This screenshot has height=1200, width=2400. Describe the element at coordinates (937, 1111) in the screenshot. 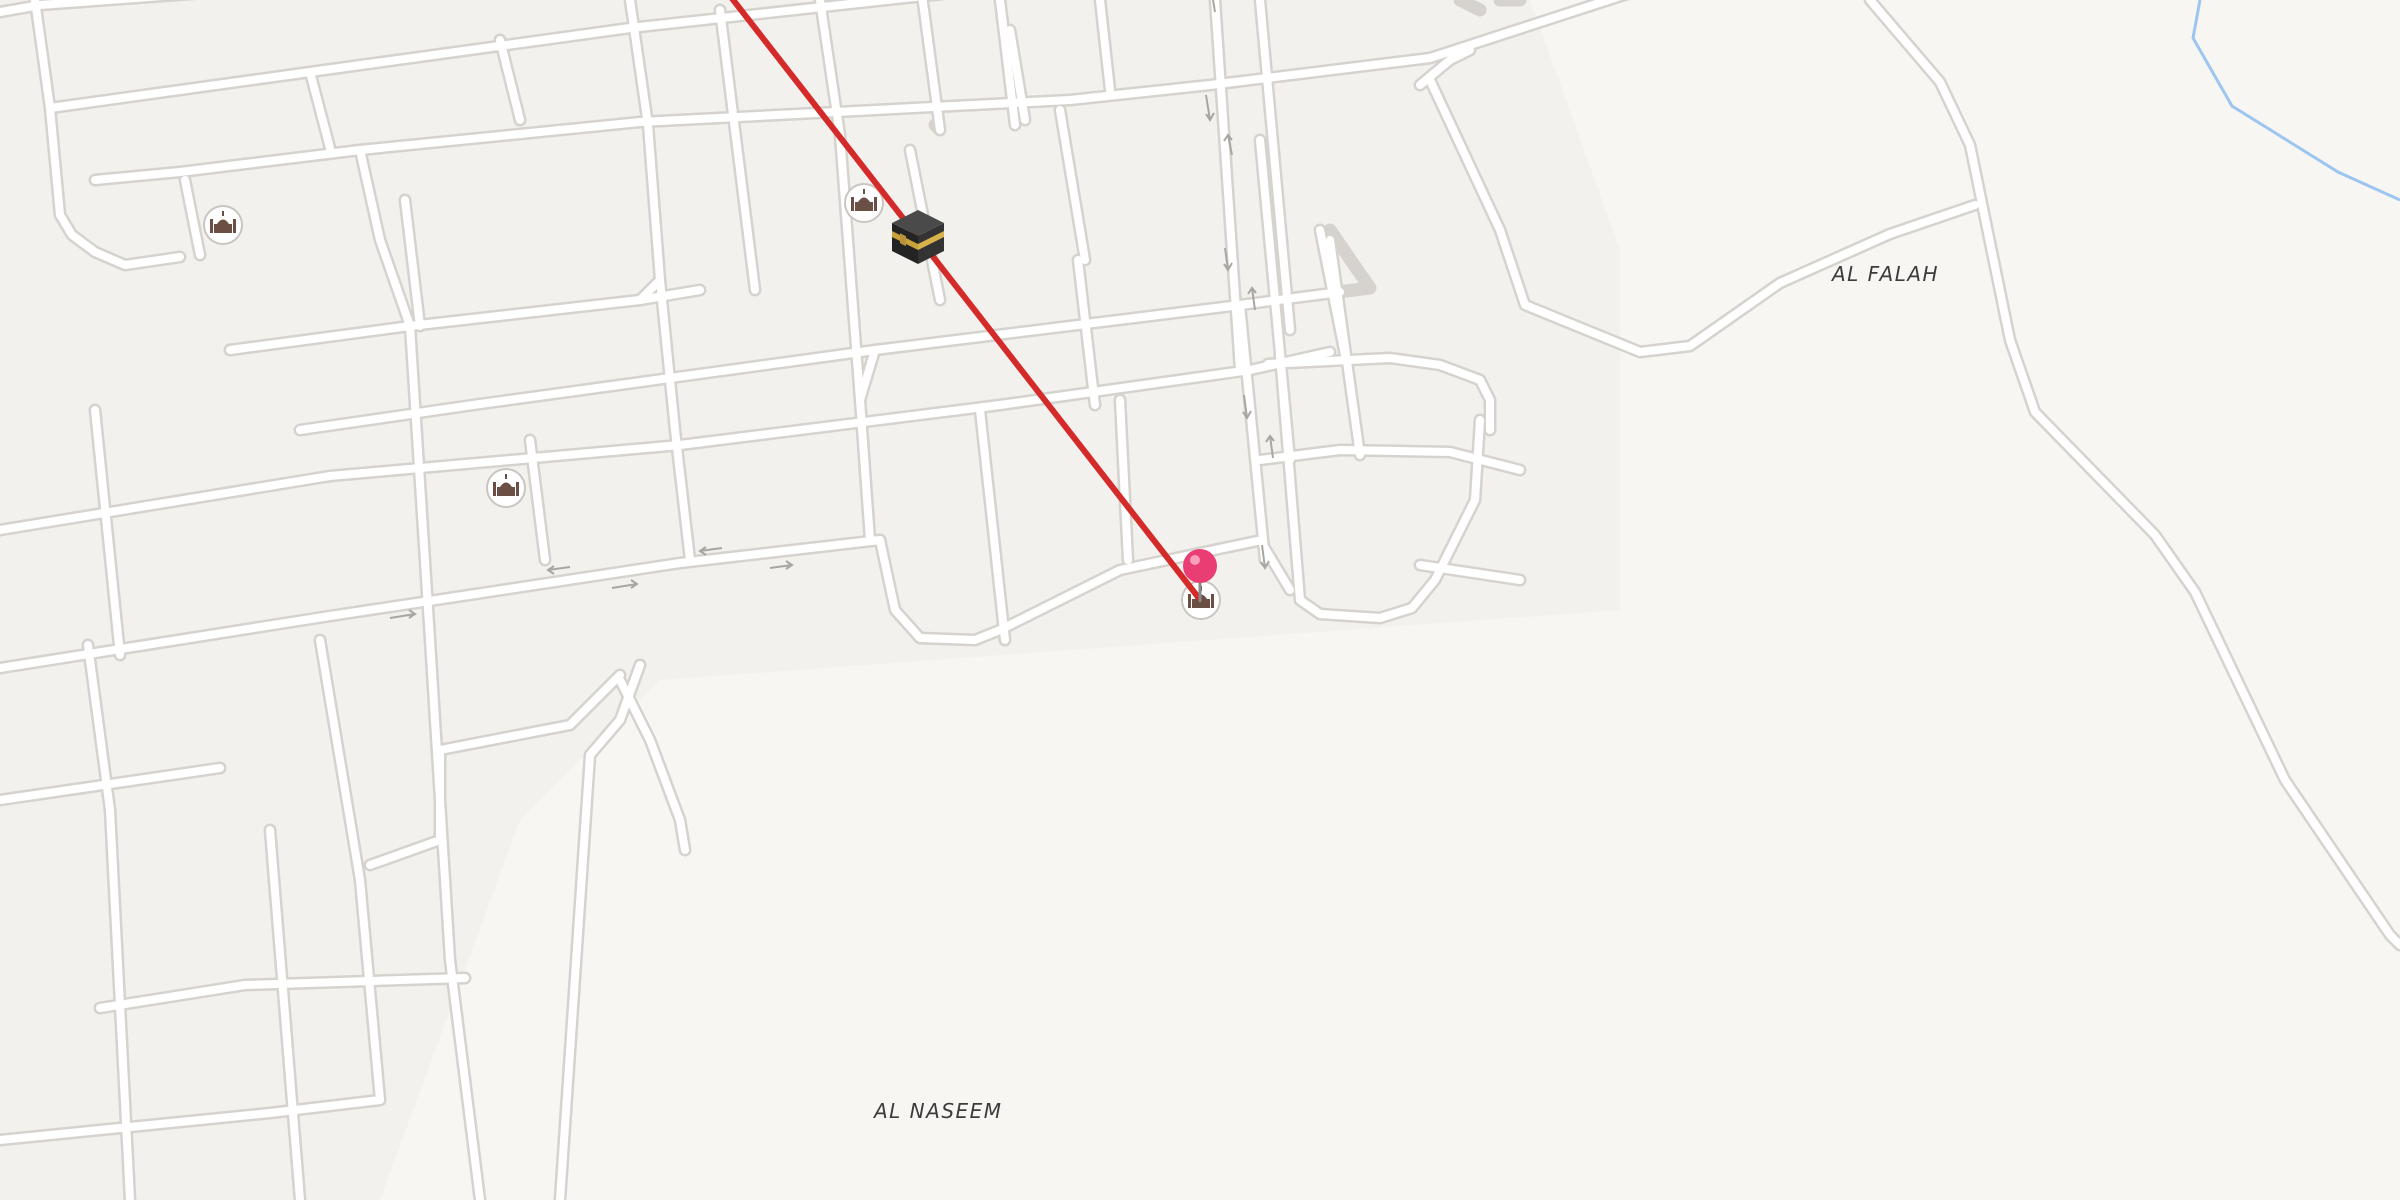

I see `district-label-al-naseem: AL NASEEM` at that location.